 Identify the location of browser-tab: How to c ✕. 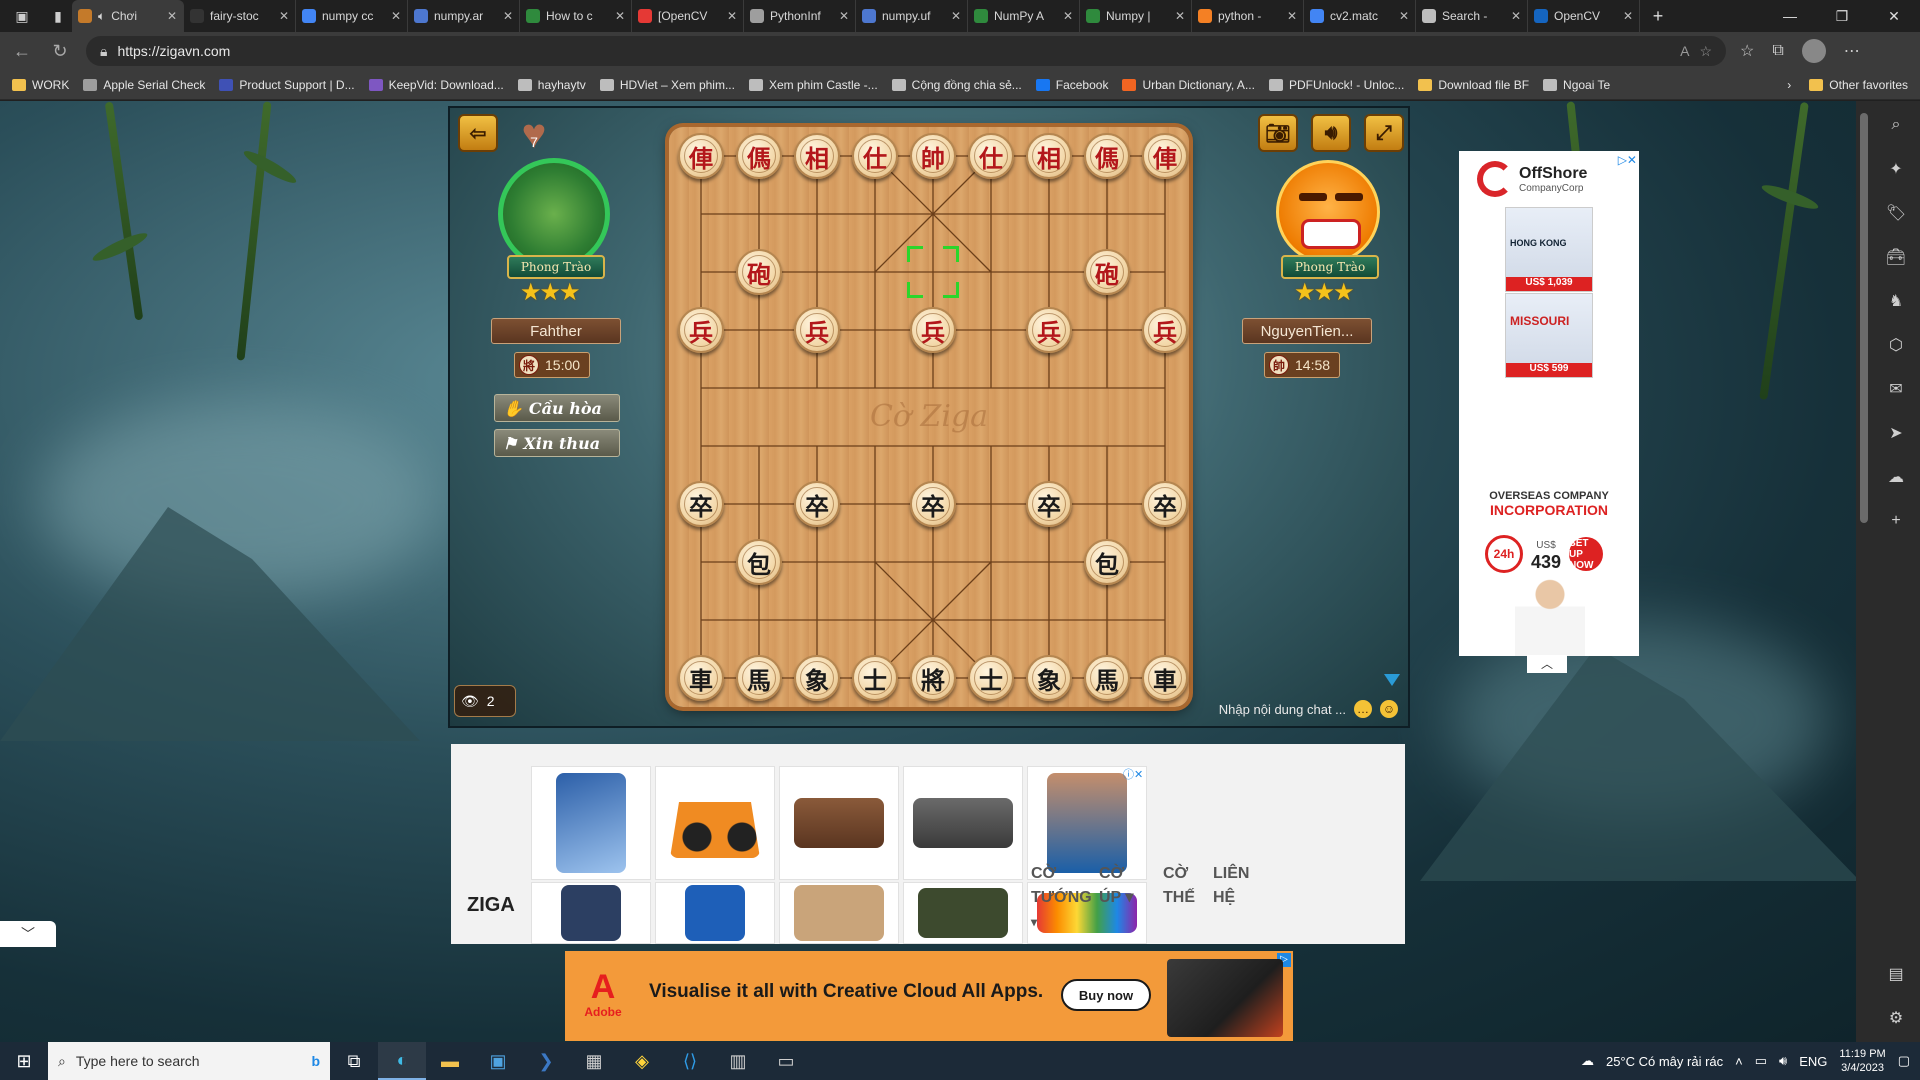
(576, 16).